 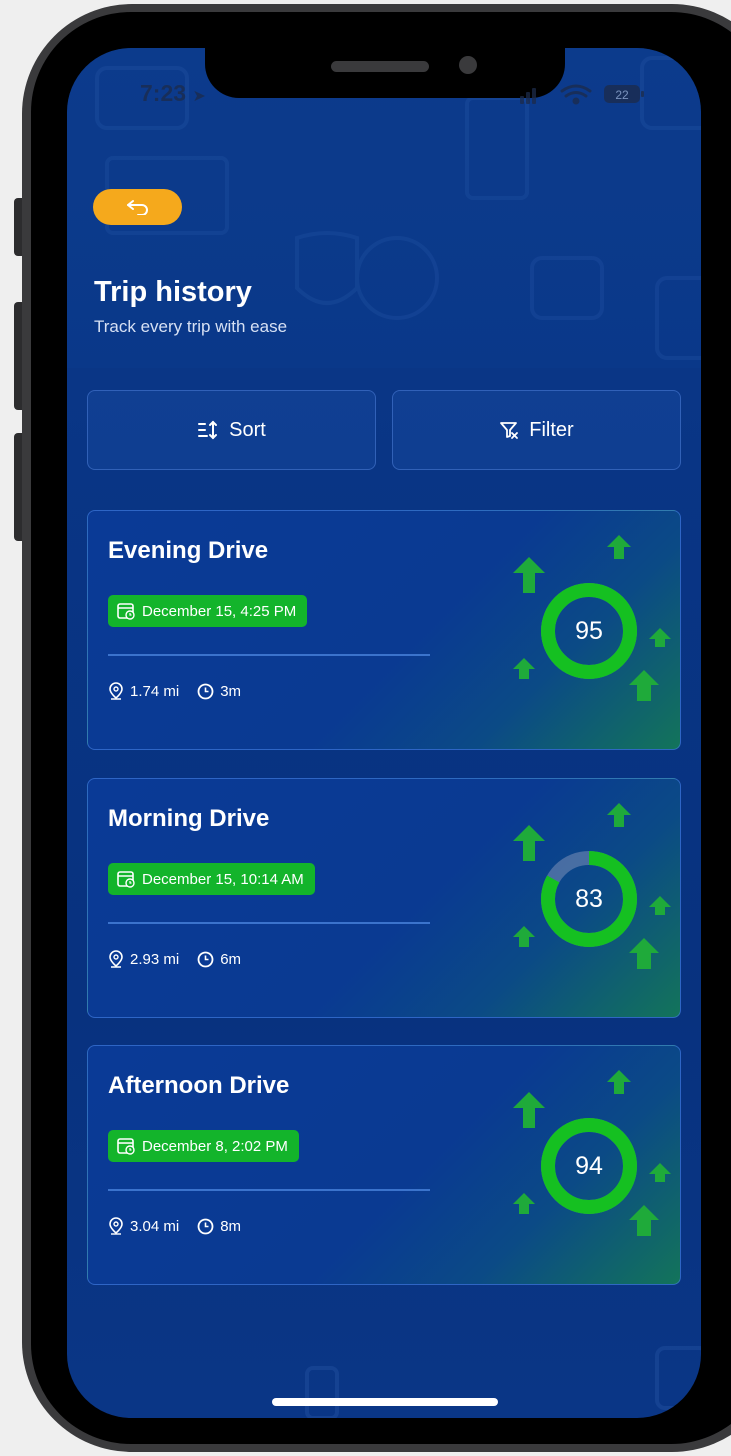 What do you see at coordinates (208, 430) in the screenshot?
I see `sort-icon` at bounding box center [208, 430].